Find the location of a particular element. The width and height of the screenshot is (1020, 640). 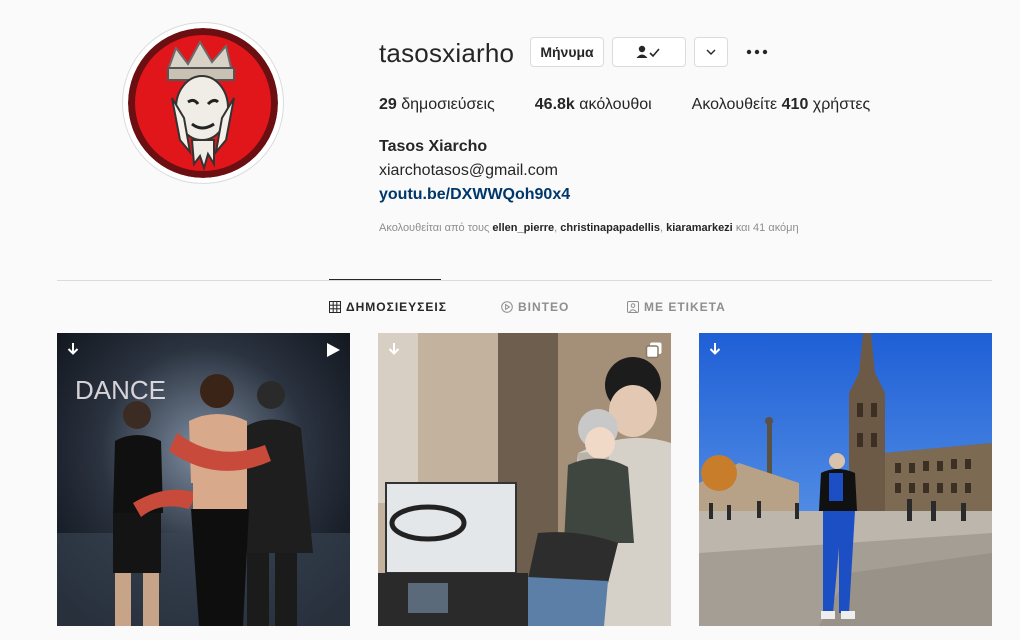

following-suffix: χρήστες is located at coordinates (841, 104).